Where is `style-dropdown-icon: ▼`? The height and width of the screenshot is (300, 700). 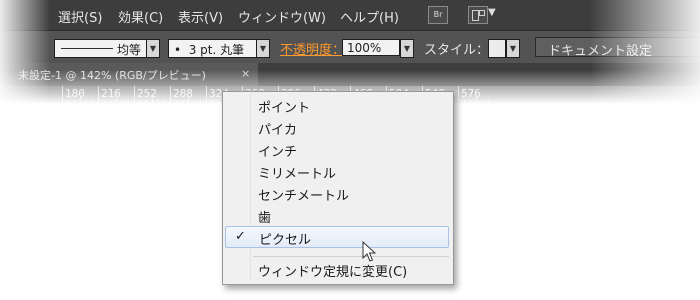 style-dropdown-icon: ▼ is located at coordinates (513, 48).